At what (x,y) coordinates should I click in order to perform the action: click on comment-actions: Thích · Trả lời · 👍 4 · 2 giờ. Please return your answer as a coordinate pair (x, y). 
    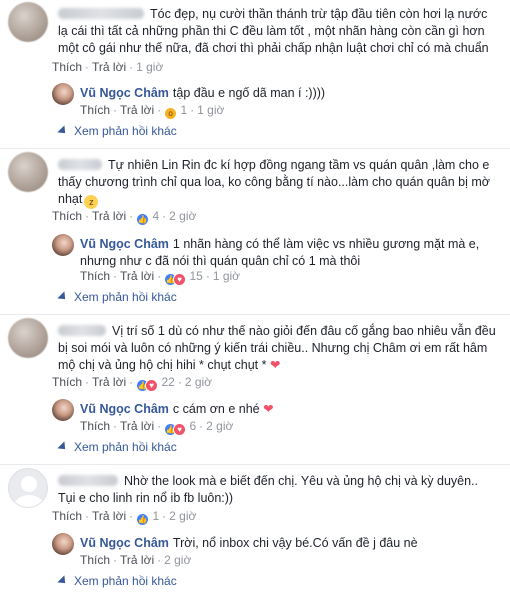
    Looking at the image, I should click on (124, 217).